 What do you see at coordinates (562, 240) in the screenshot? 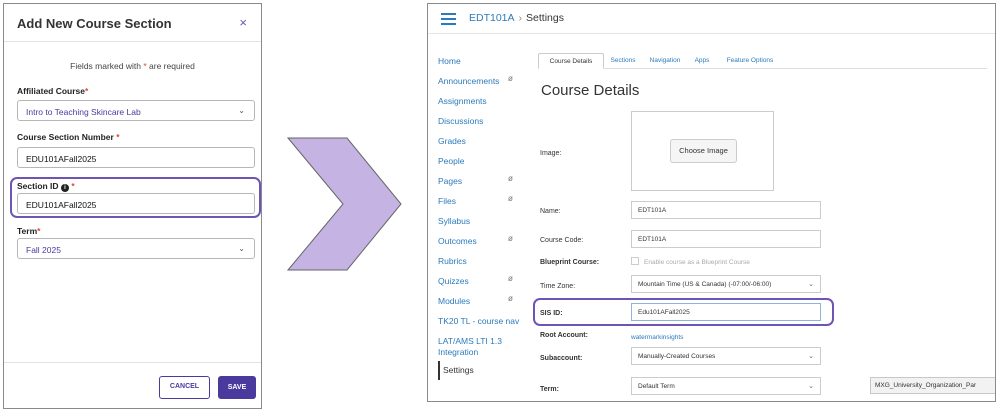
I see `course-code-label: Course Code:` at bounding box center [562, 240].